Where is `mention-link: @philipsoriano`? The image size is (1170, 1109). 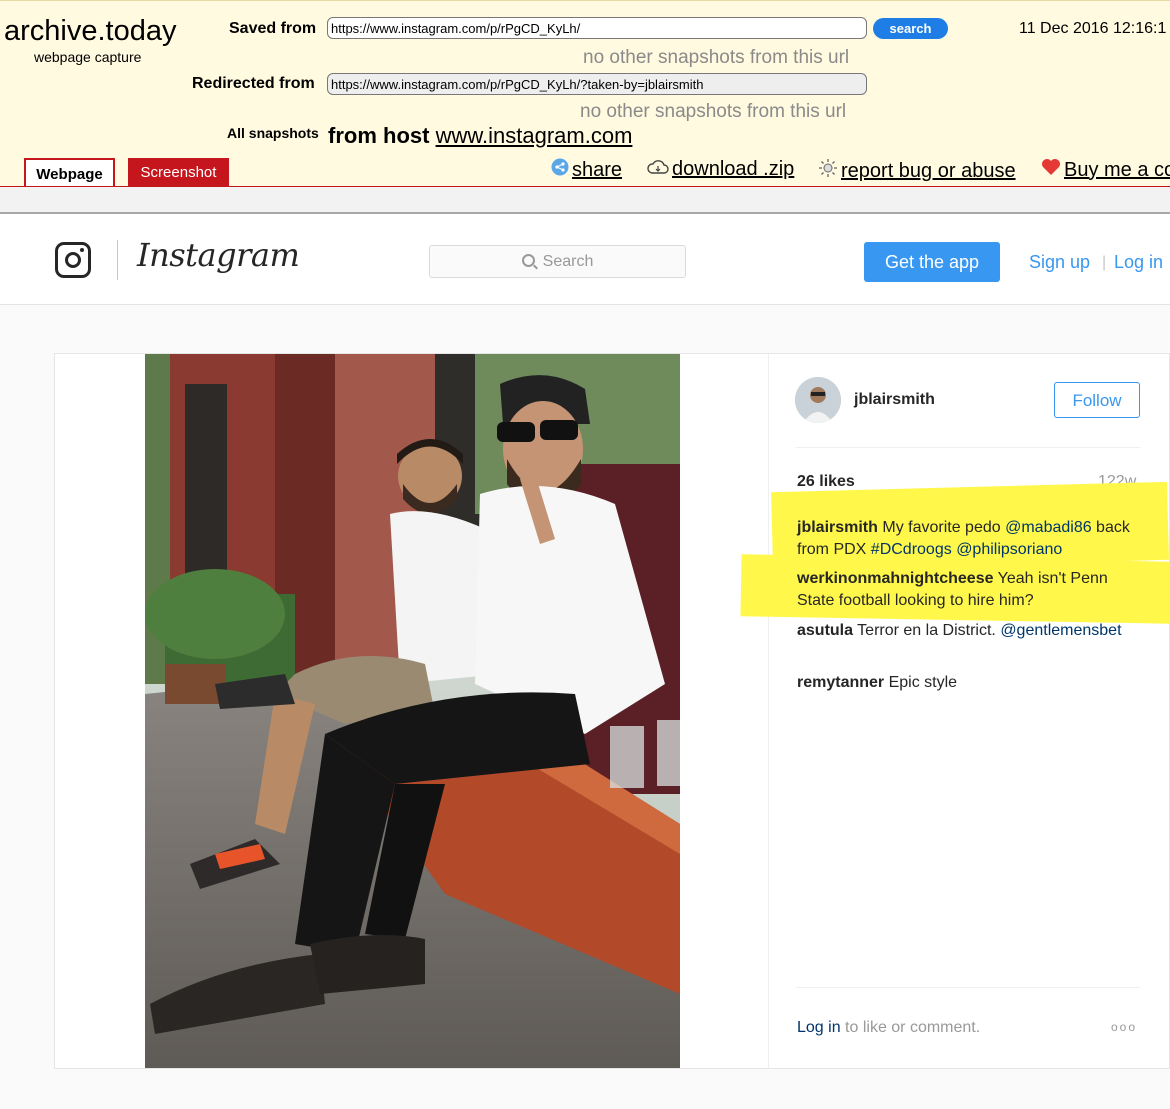
mention-link: @philipsoriano is located at coordinates (1009, 549).